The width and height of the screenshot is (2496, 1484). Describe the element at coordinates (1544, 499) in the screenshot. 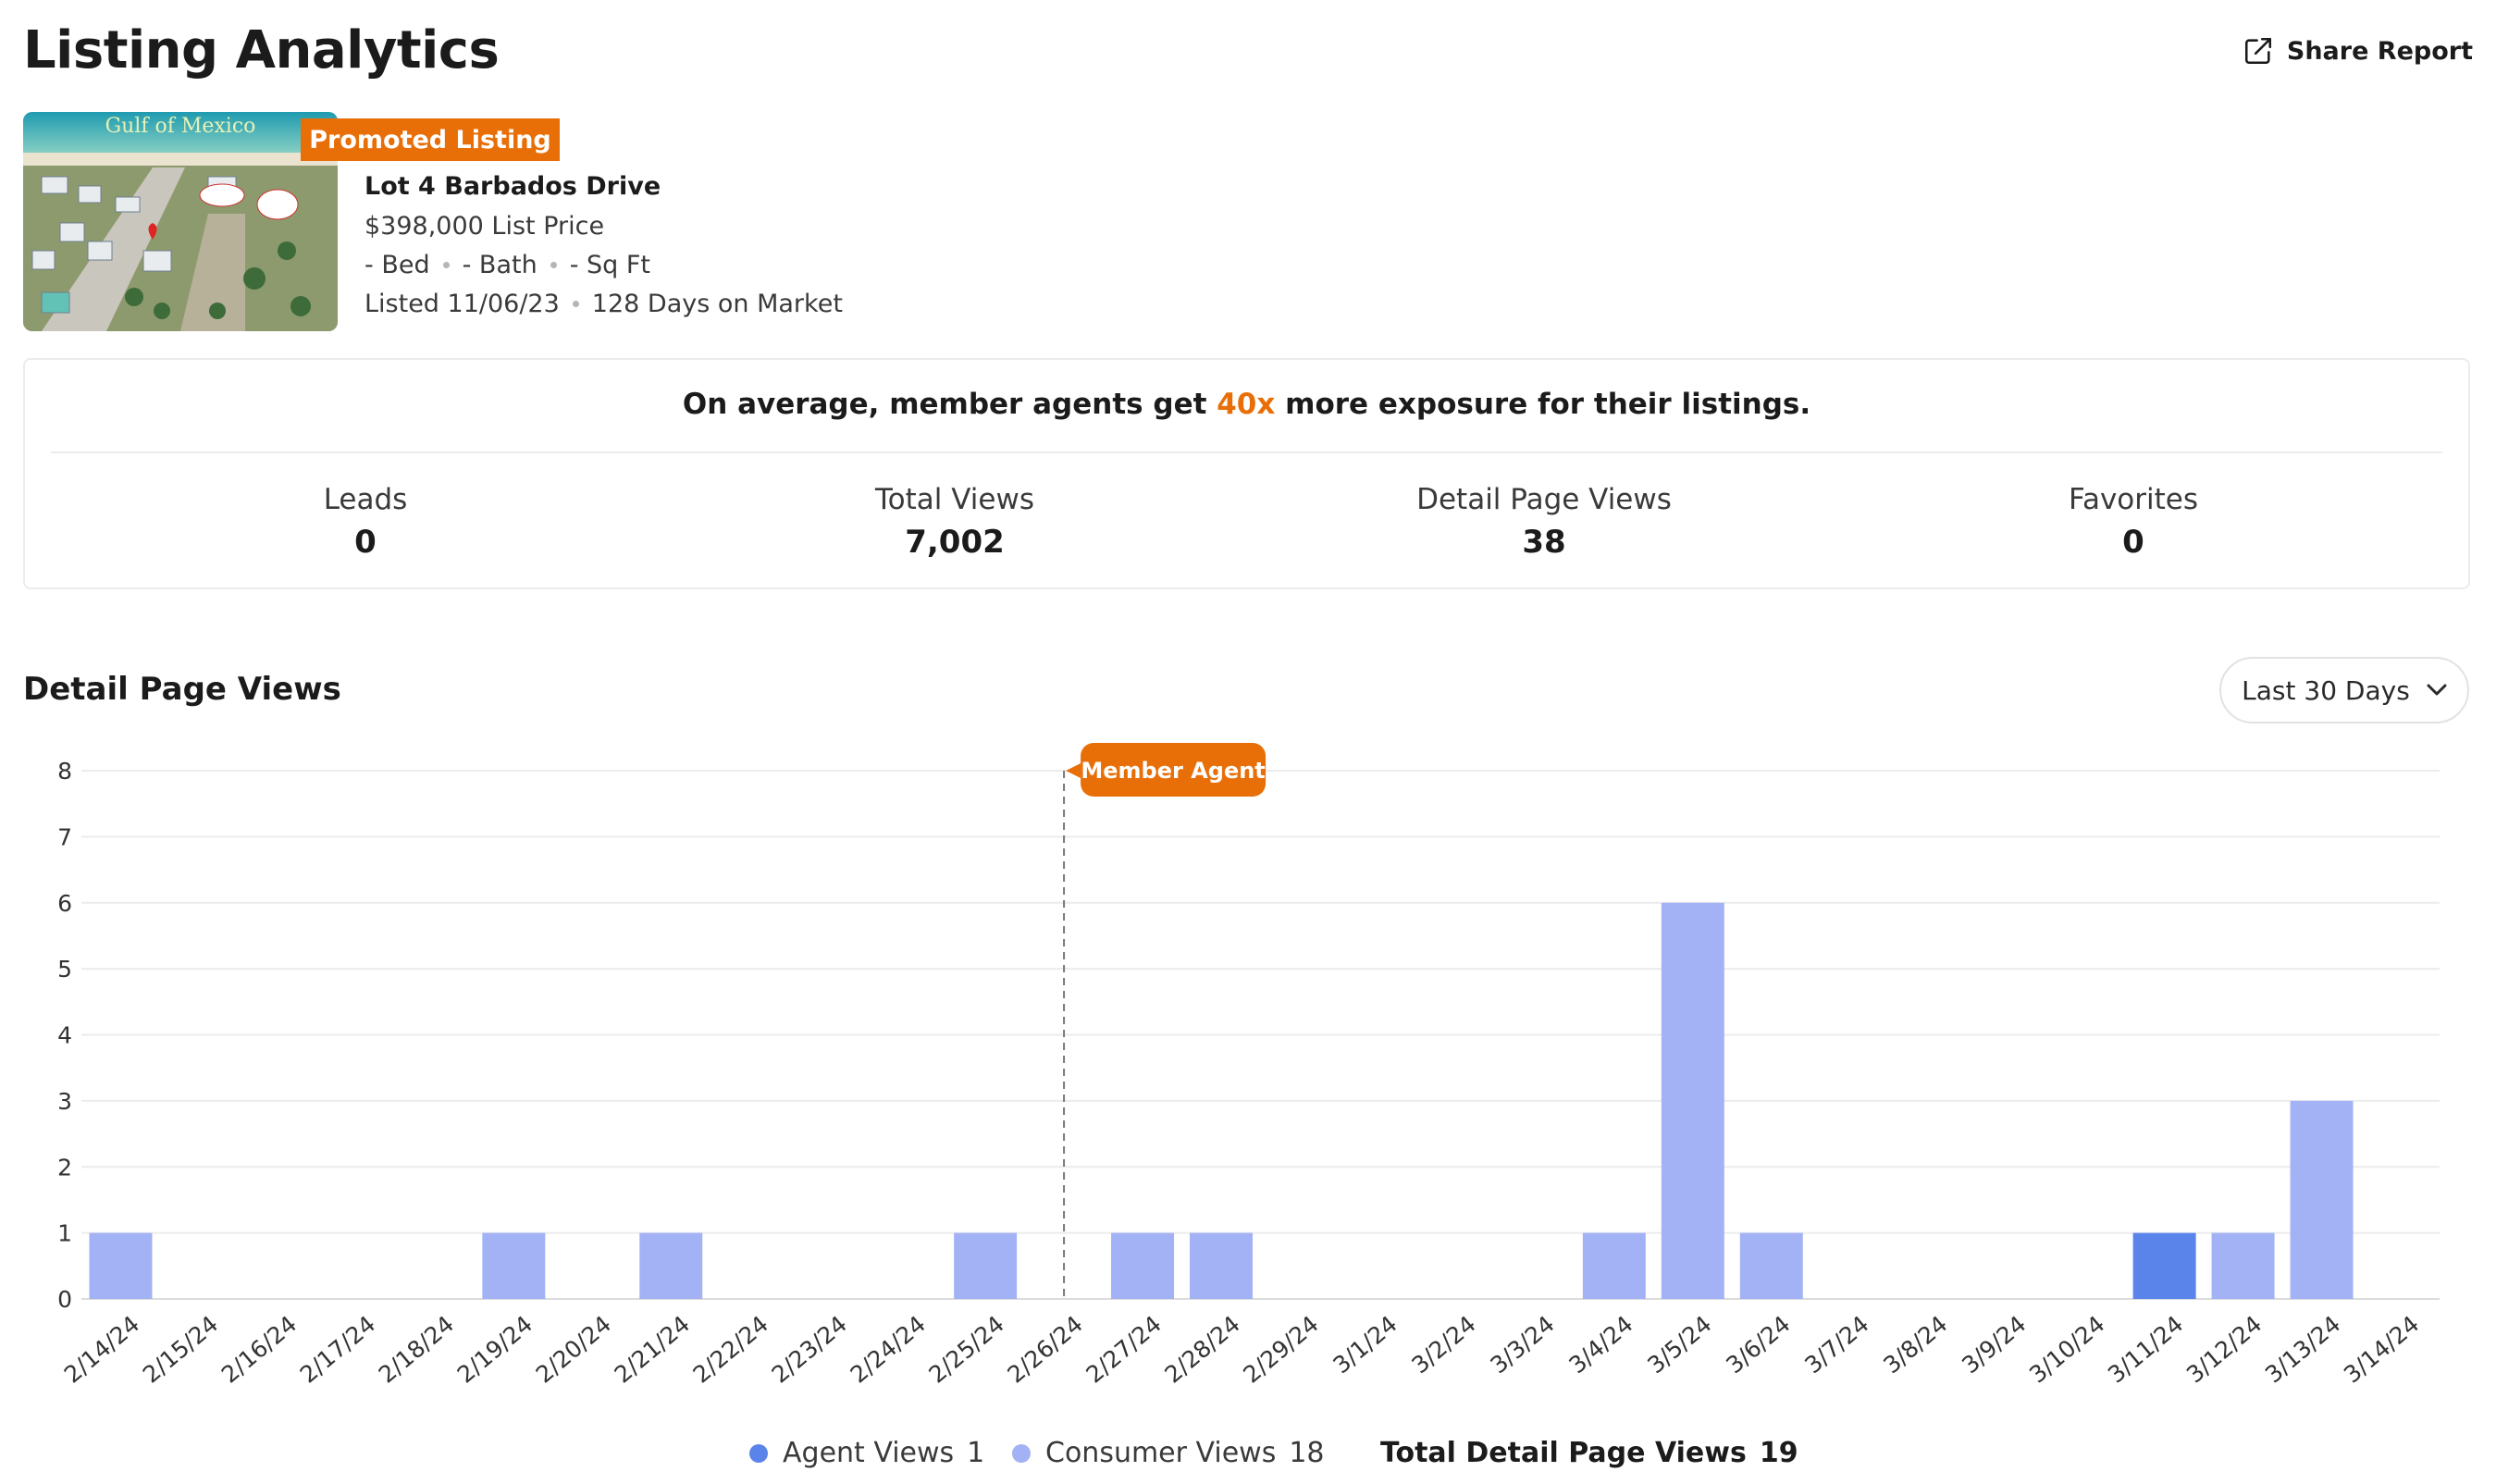

I see `stat-label: Detail Page Views` at that location.